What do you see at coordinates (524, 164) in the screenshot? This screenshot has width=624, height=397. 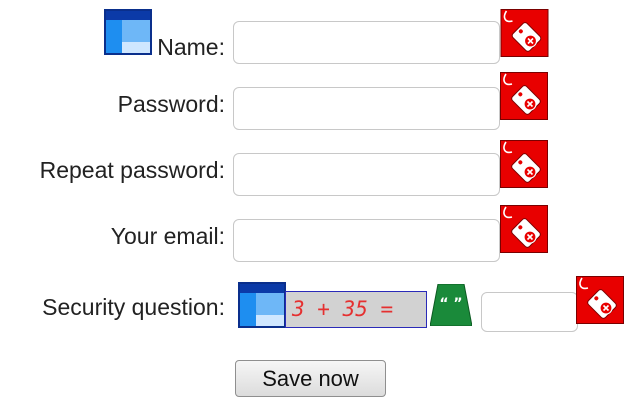 I see `repeat-password-validation-tag-icon` at bounding box center [524, 164].